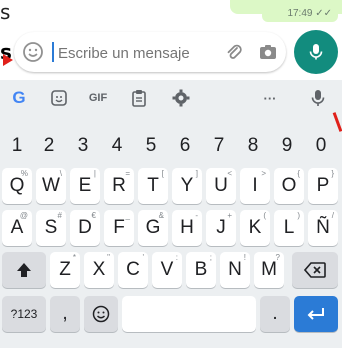  I want to click on key-alt-label: |, so click(94, 173).